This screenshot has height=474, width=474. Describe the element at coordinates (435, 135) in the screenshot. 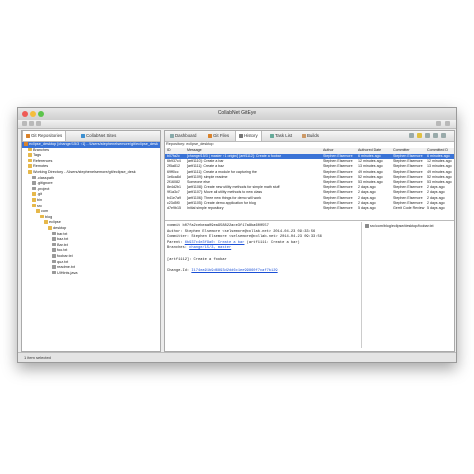

I see `view-menu-icon` at that location.